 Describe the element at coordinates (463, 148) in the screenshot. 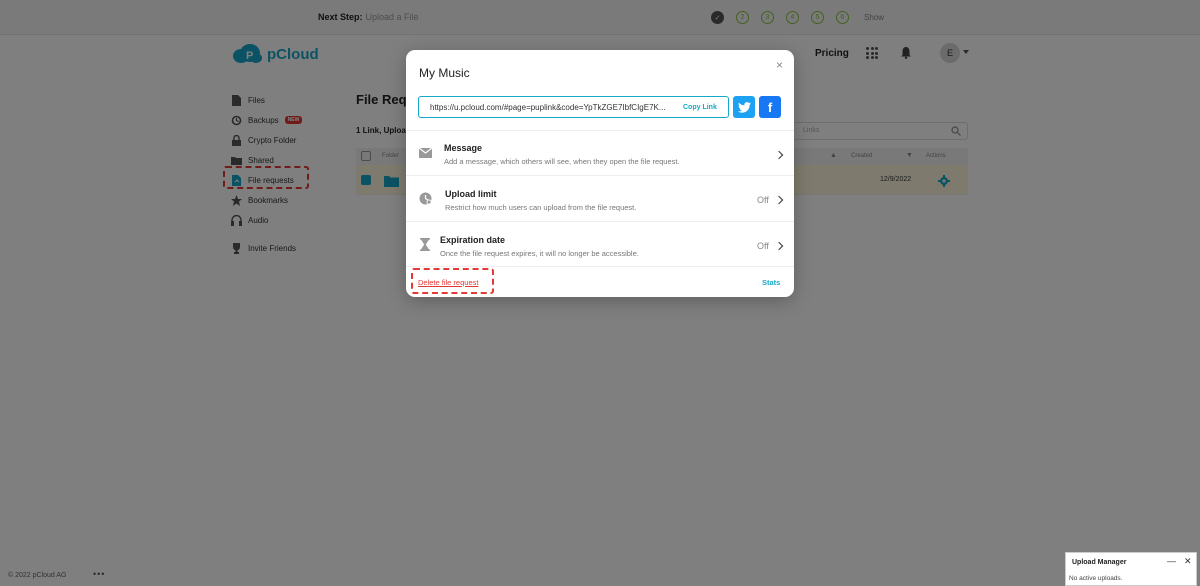

I see `message-title: Message` at that location.